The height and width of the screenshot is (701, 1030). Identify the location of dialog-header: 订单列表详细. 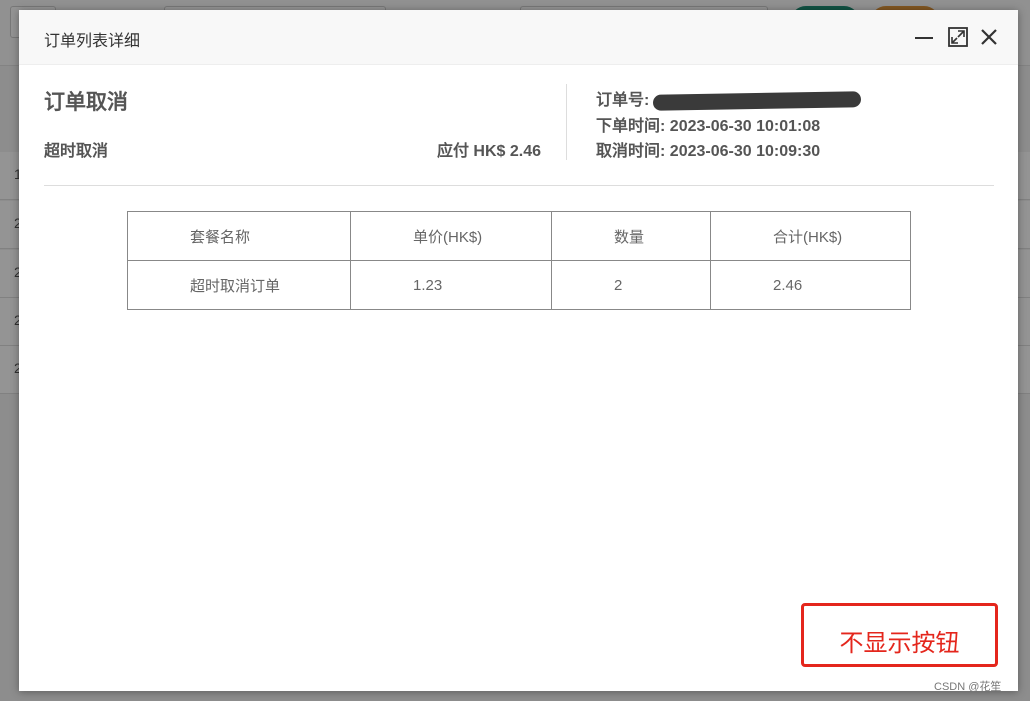
(518, 37).